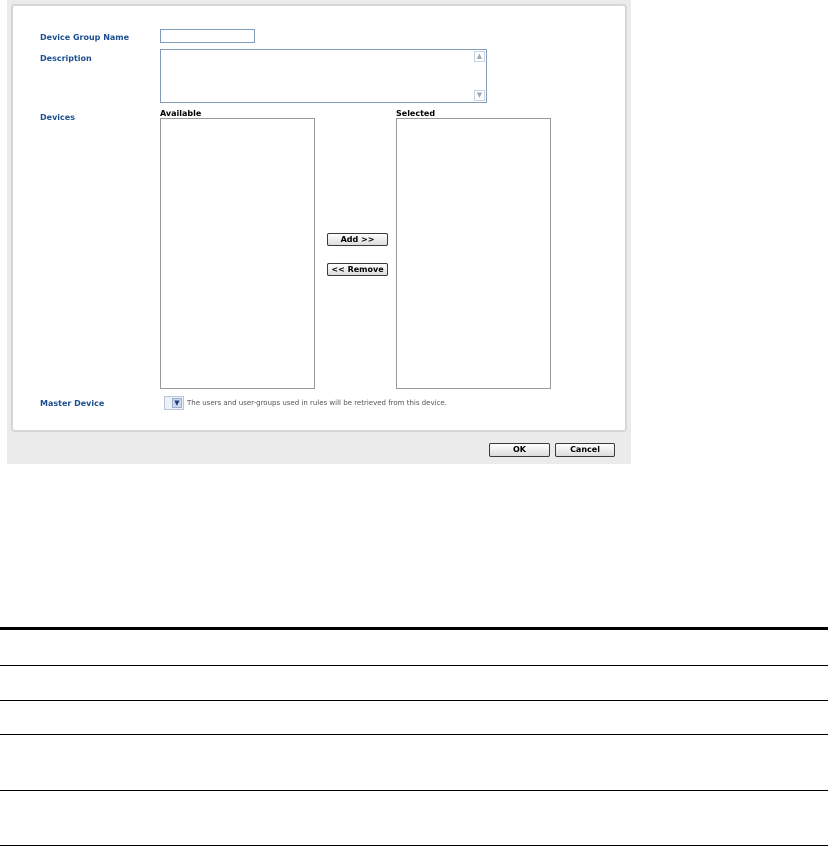 The image size is (828, 847). I want to click on master-device-select: ▼, so click(174, 403).